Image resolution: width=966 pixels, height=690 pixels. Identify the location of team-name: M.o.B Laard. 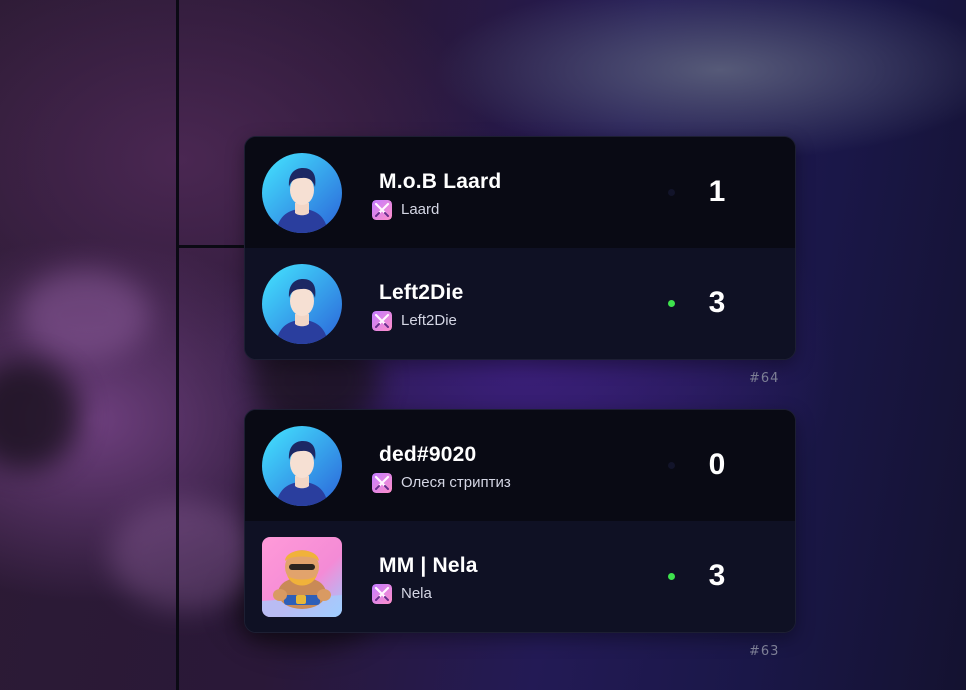
(440, 182).